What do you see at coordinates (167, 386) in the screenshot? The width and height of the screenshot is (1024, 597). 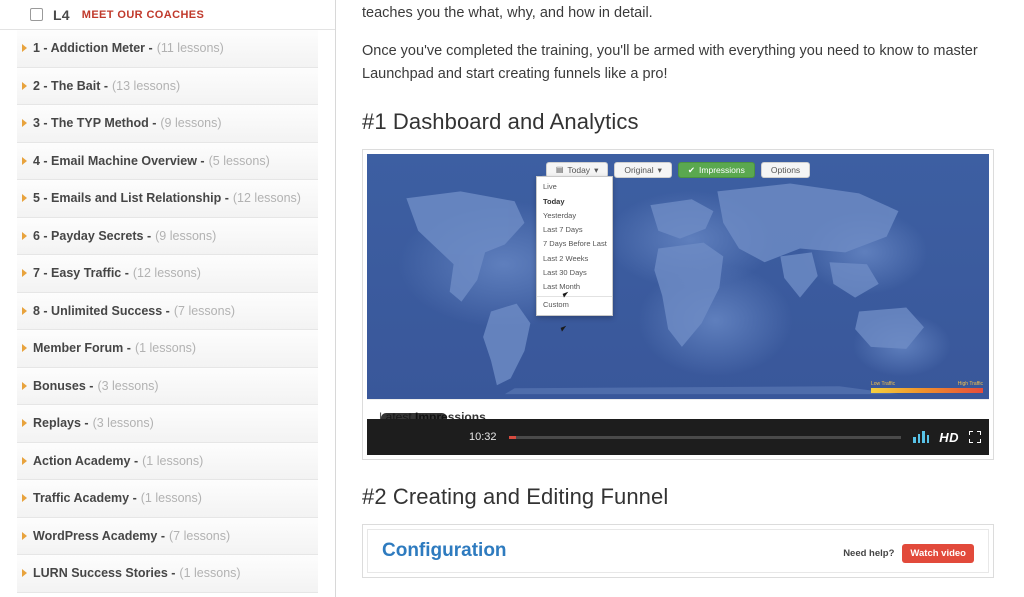 I see `sidebar-item-bonuses: Bonuses - (3 lessons)` at bounding box center [167, 386].